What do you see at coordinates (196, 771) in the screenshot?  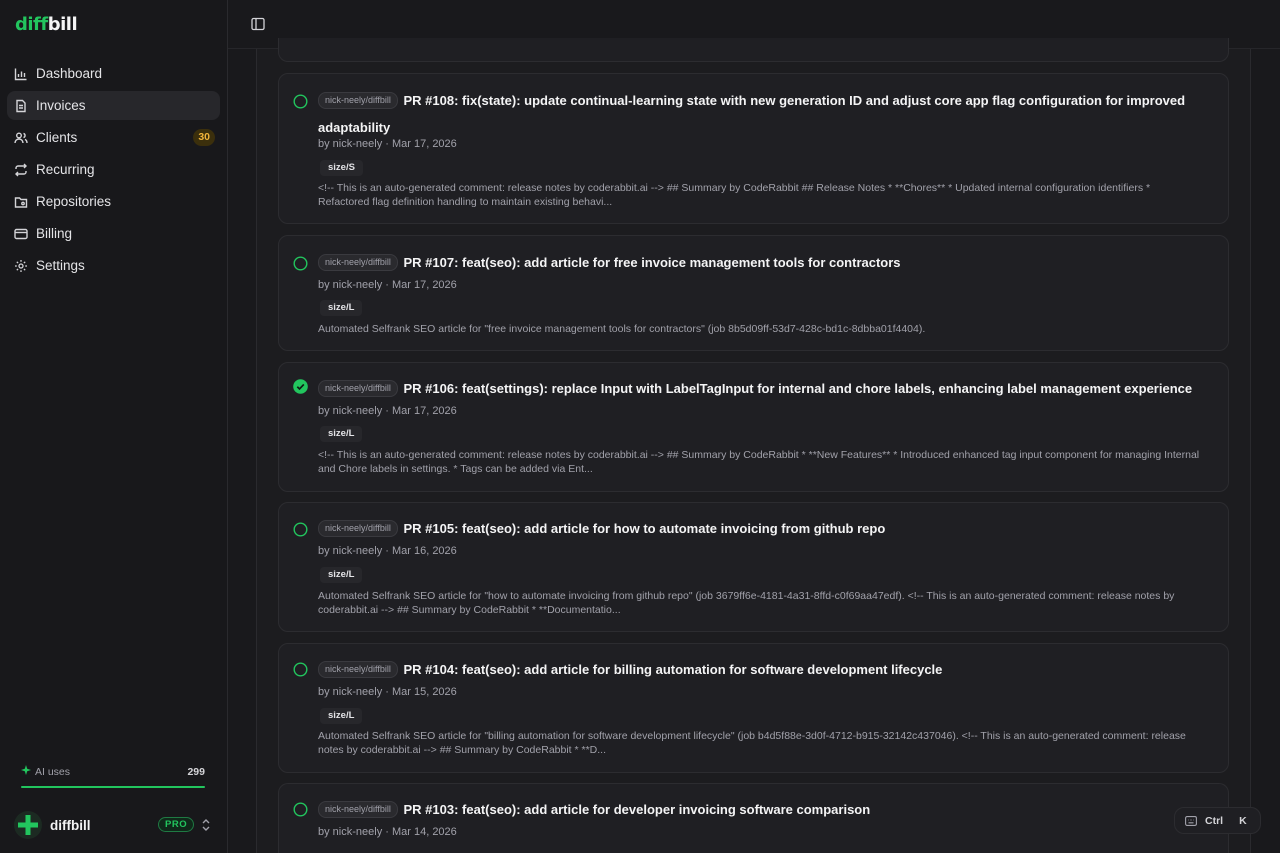 I see `ai-uses-value: 299` at bounding box center [196, 771].